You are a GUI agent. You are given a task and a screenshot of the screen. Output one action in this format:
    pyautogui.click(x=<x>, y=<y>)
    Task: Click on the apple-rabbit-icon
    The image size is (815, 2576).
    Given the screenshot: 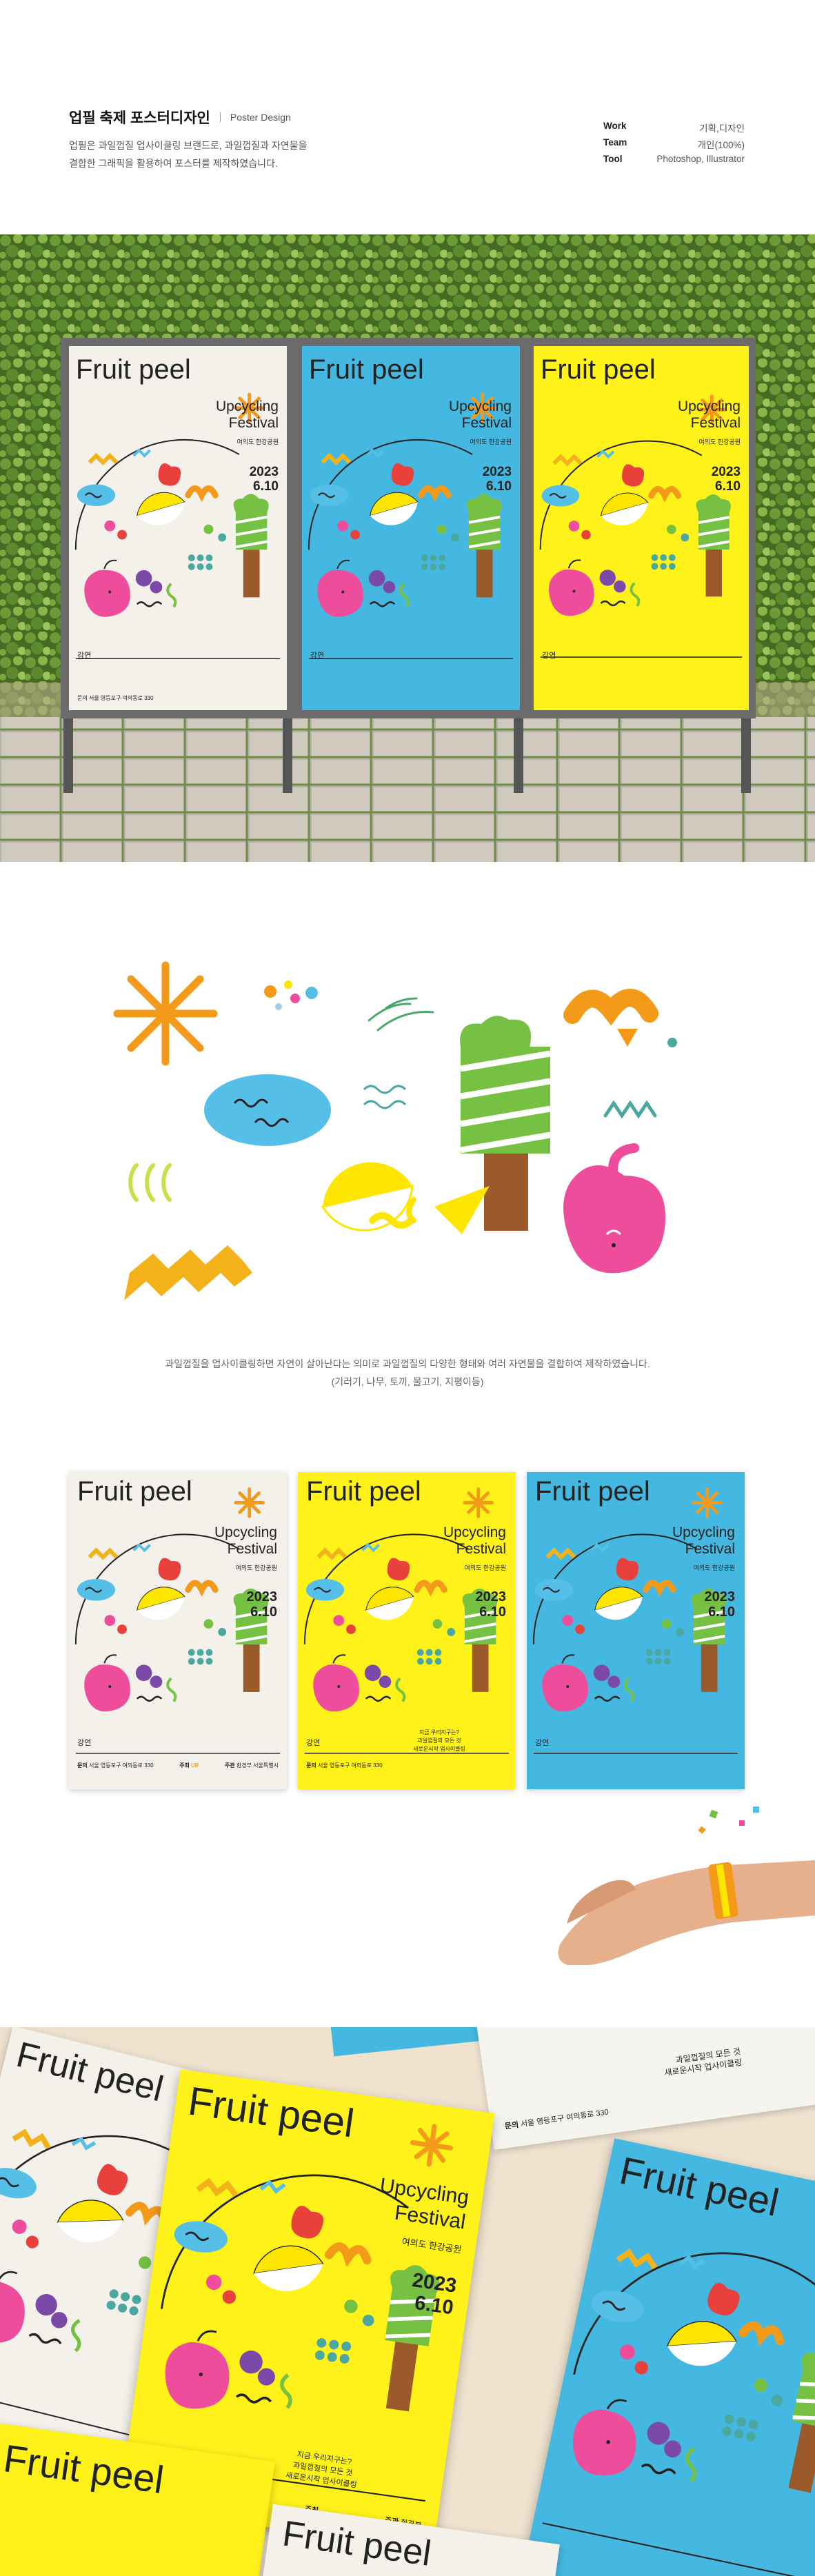 What is the action you would take?
    pyautogui.click(x=614, y=1208)
    